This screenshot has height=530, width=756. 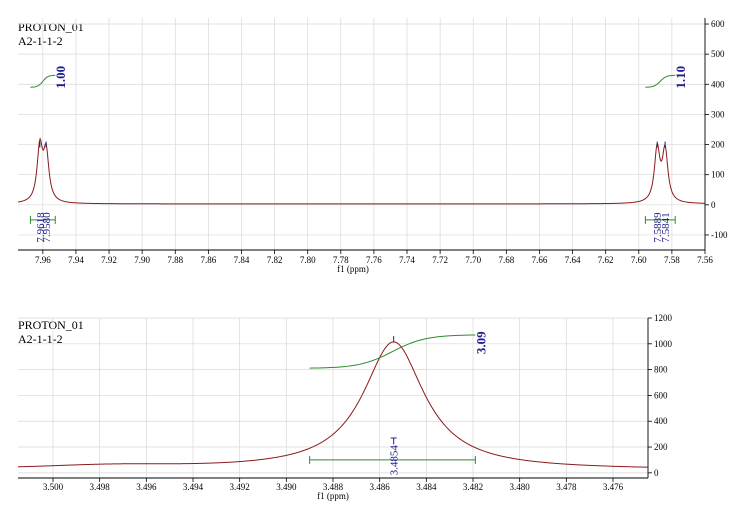 I want to click on x-tick-label: 7.86, so click(x=208, y=260).